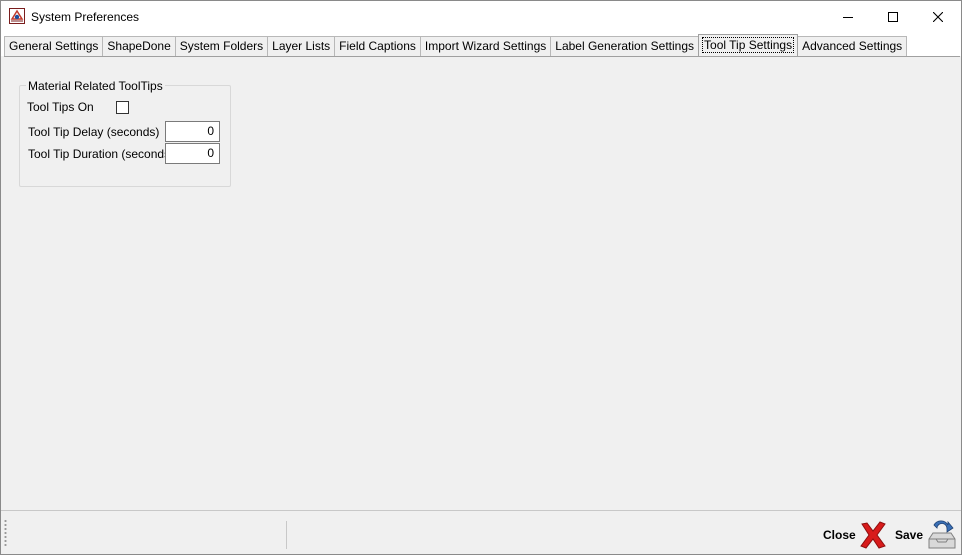  Describe the element at coordinates (192, 153) in the screenshot. I see `duration-input: 0` at that location.